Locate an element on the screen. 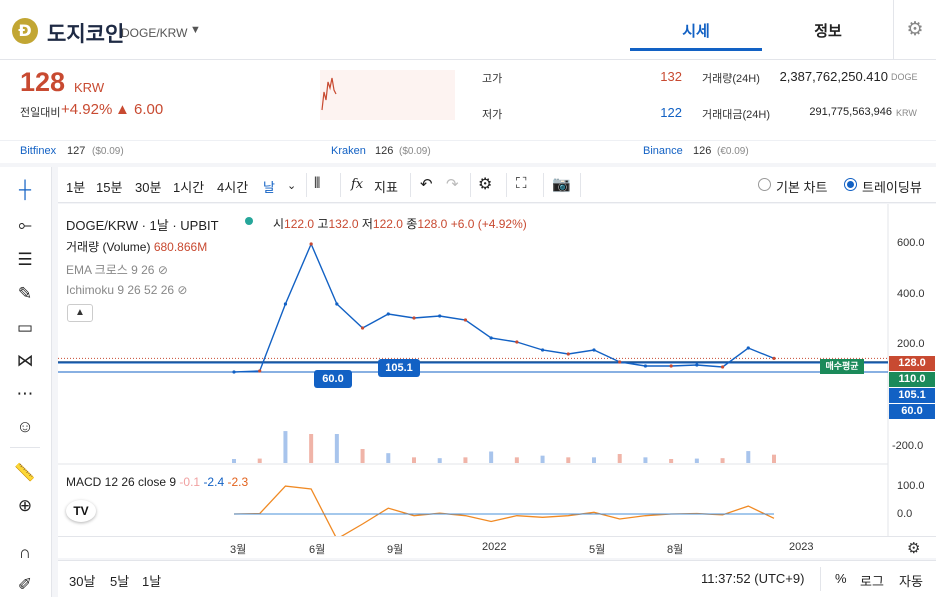 This screenshot has height=597, width=936. brush-icon: ✎ is located at coordinates (25, 294).